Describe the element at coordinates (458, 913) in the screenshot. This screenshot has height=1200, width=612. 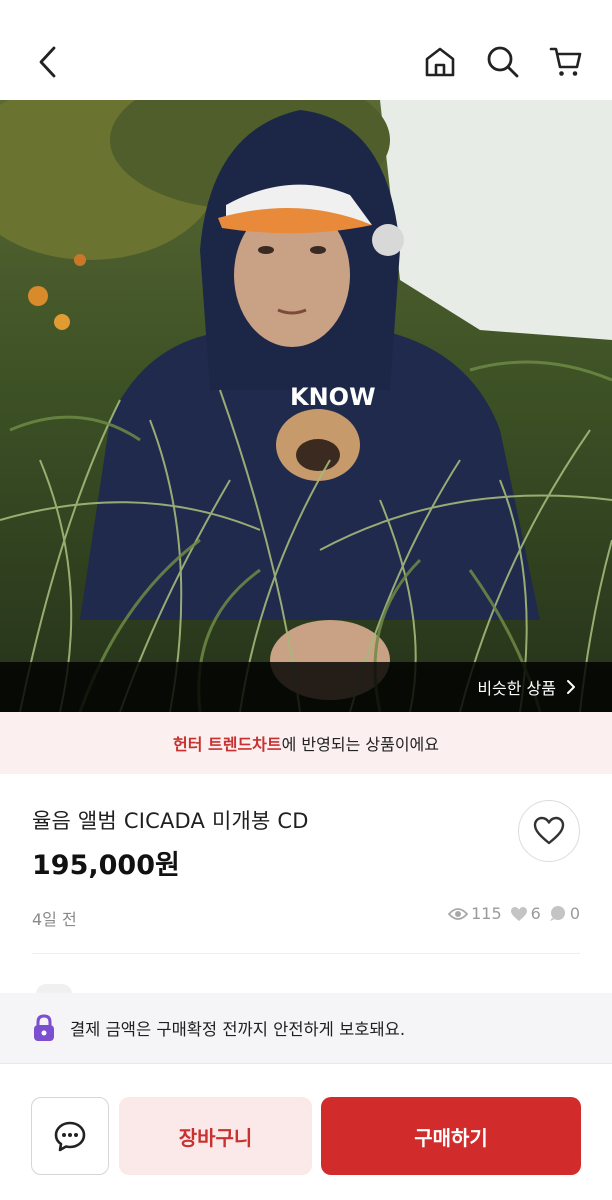
I see `eye-icon` at that location.